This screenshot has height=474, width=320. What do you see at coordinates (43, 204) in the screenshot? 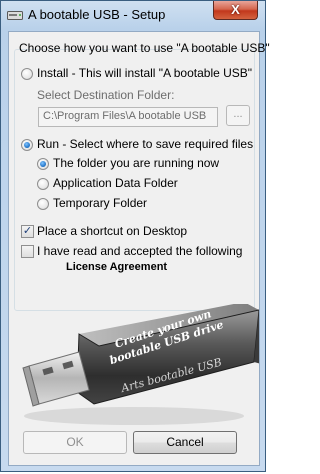
I see `temp-folder-radio` at bounding box center [43, 204].